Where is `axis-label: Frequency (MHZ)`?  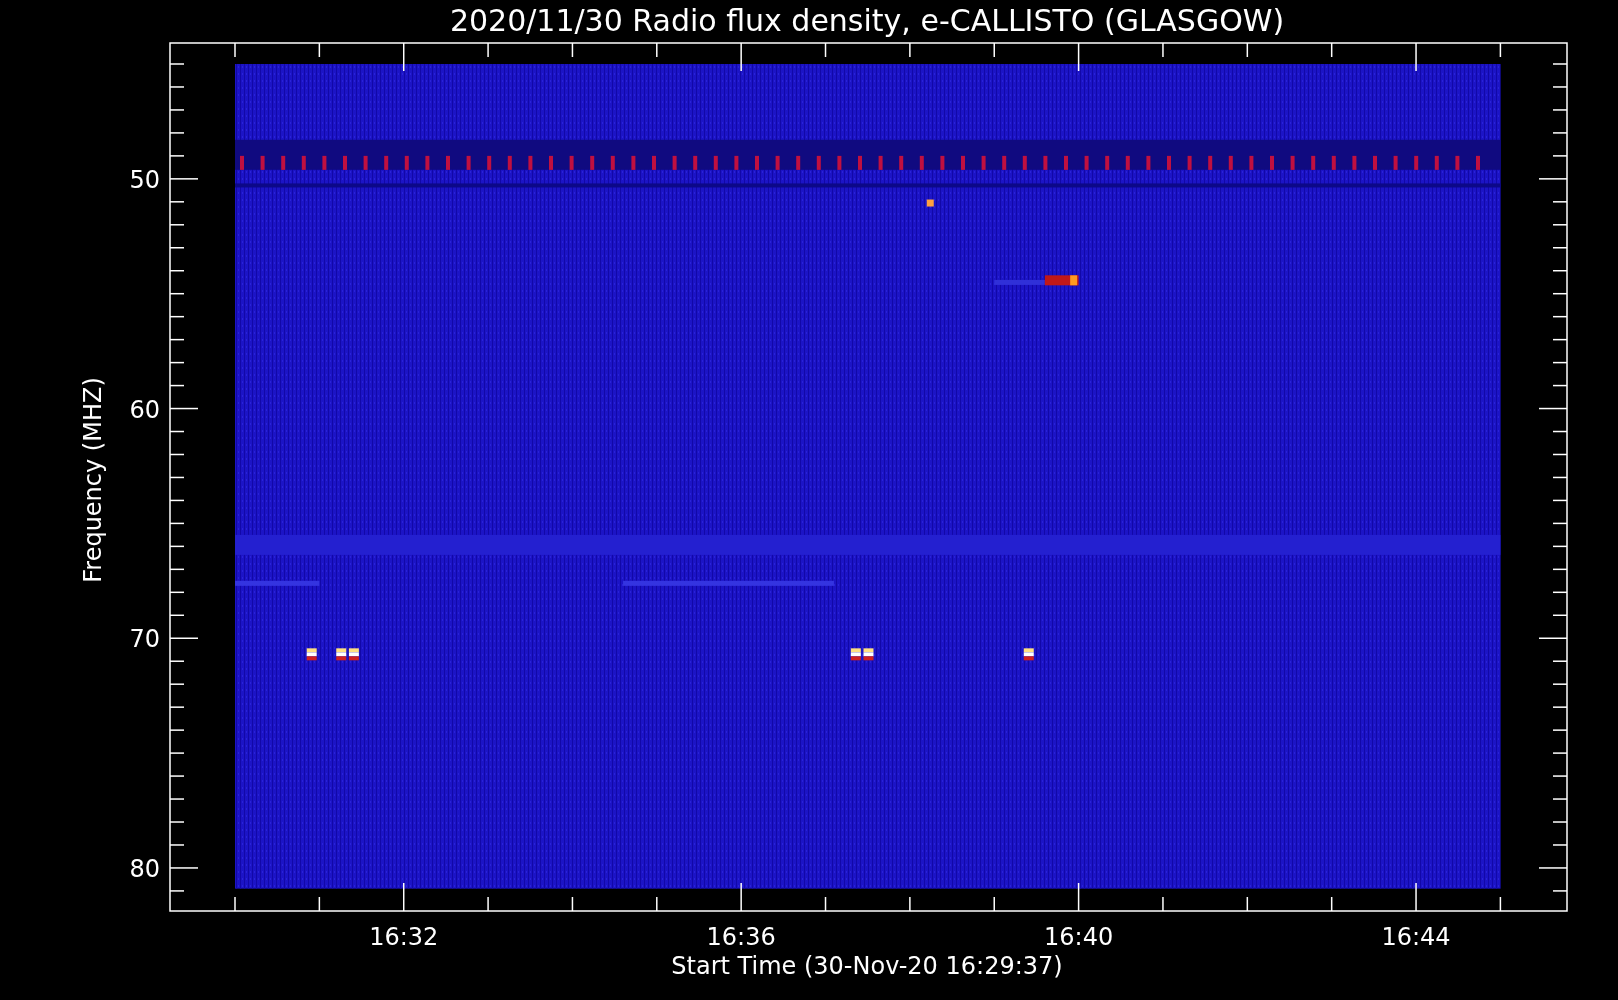
axis-label: Frequency (MHZ) is located at coordinates (93, 480).